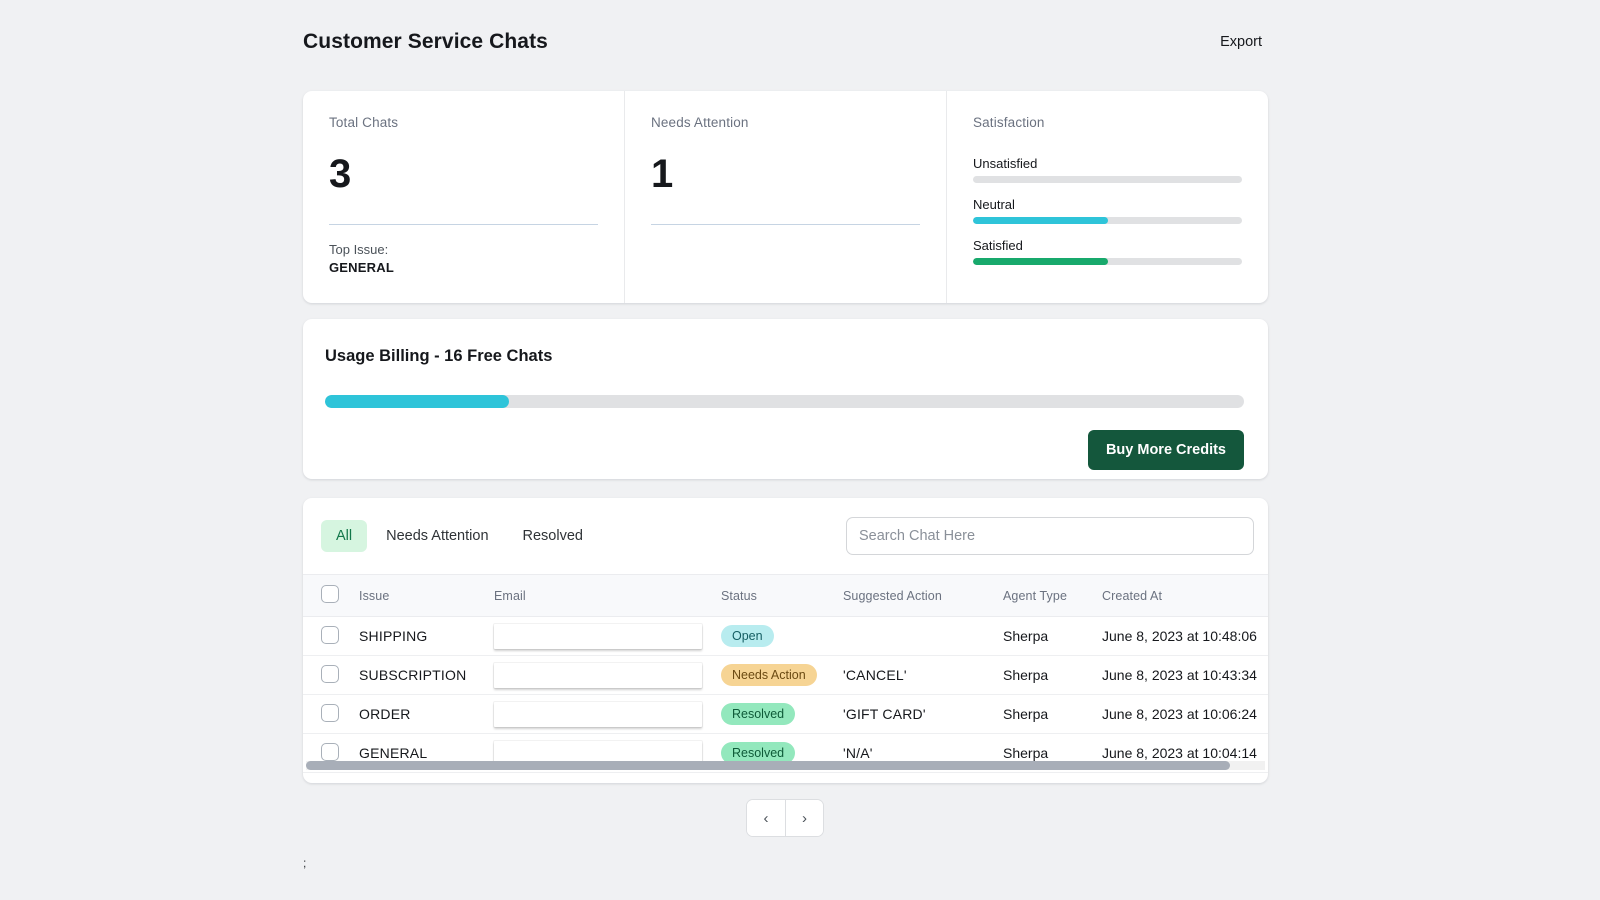 The width and height of the screenshot is (1600, 900). I want to click on stat-total-chats-value: 3, so click(340, 174).